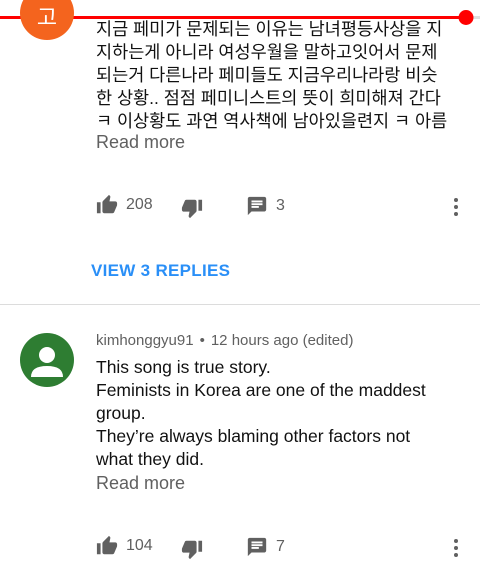  What do you see at coordinates (267, 52) in the screenshot?
I see `comment-line: 지하는게 아니라 여성우월을 말하고잇어서 문제` at bounding box center [267, 52].